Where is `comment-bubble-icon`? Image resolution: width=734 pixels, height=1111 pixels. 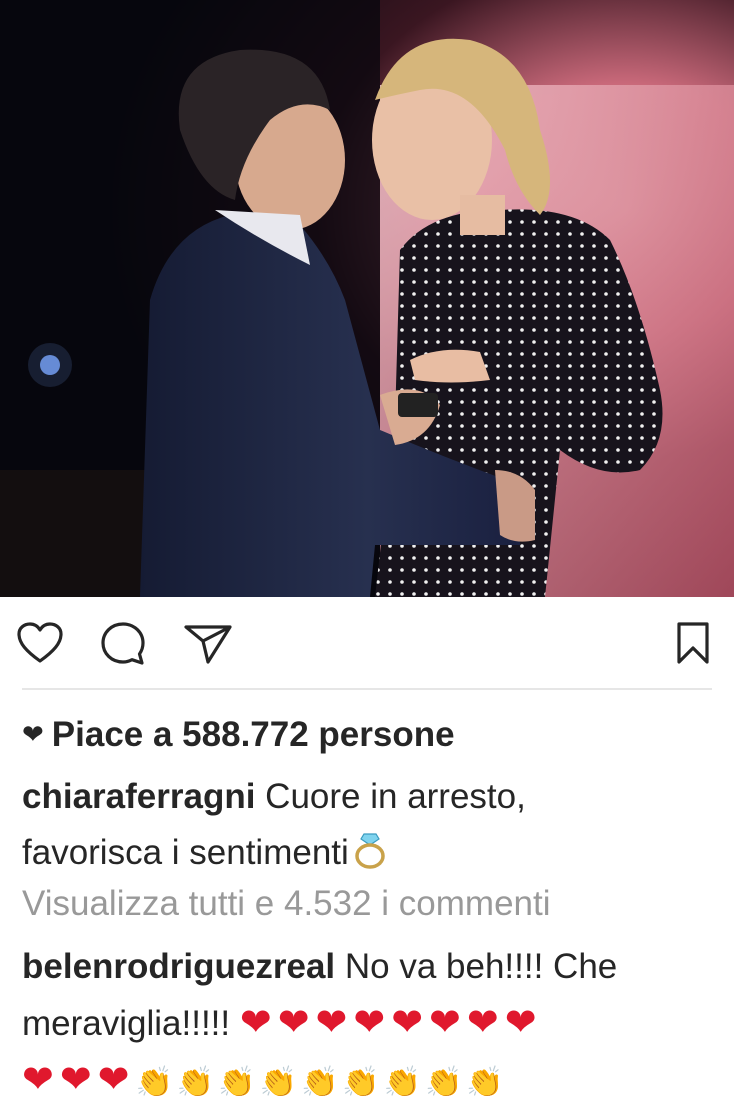
comment-bubble-icon is located at coordinates (123, 643).